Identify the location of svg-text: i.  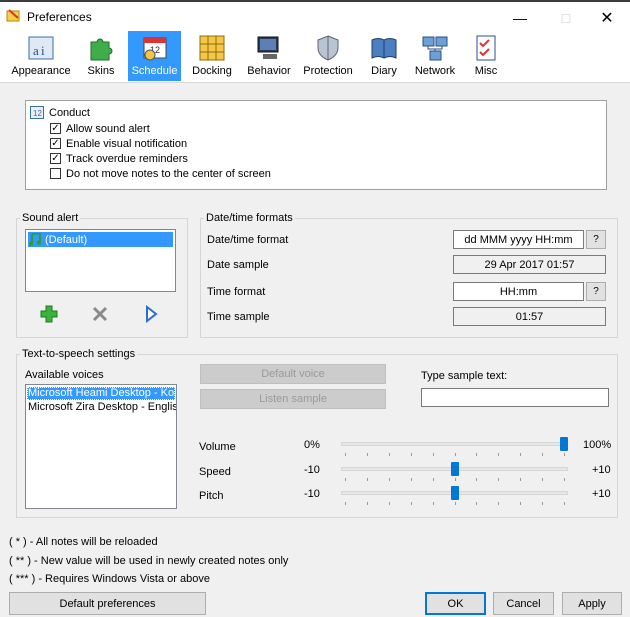
(43, 50).